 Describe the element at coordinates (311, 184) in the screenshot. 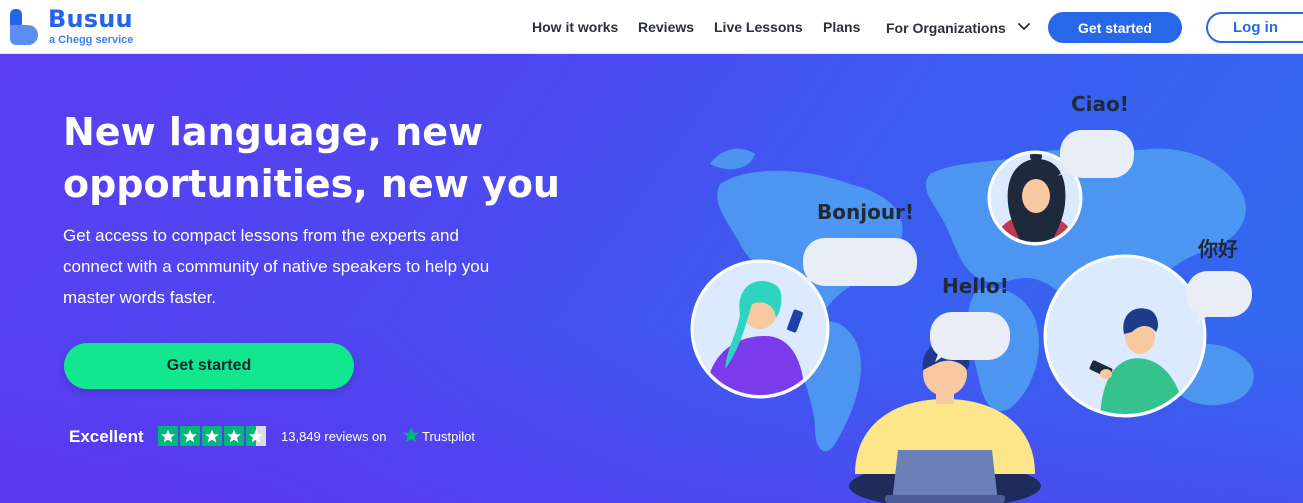

I see `headline-line-2: opportunities, new you` at that location.